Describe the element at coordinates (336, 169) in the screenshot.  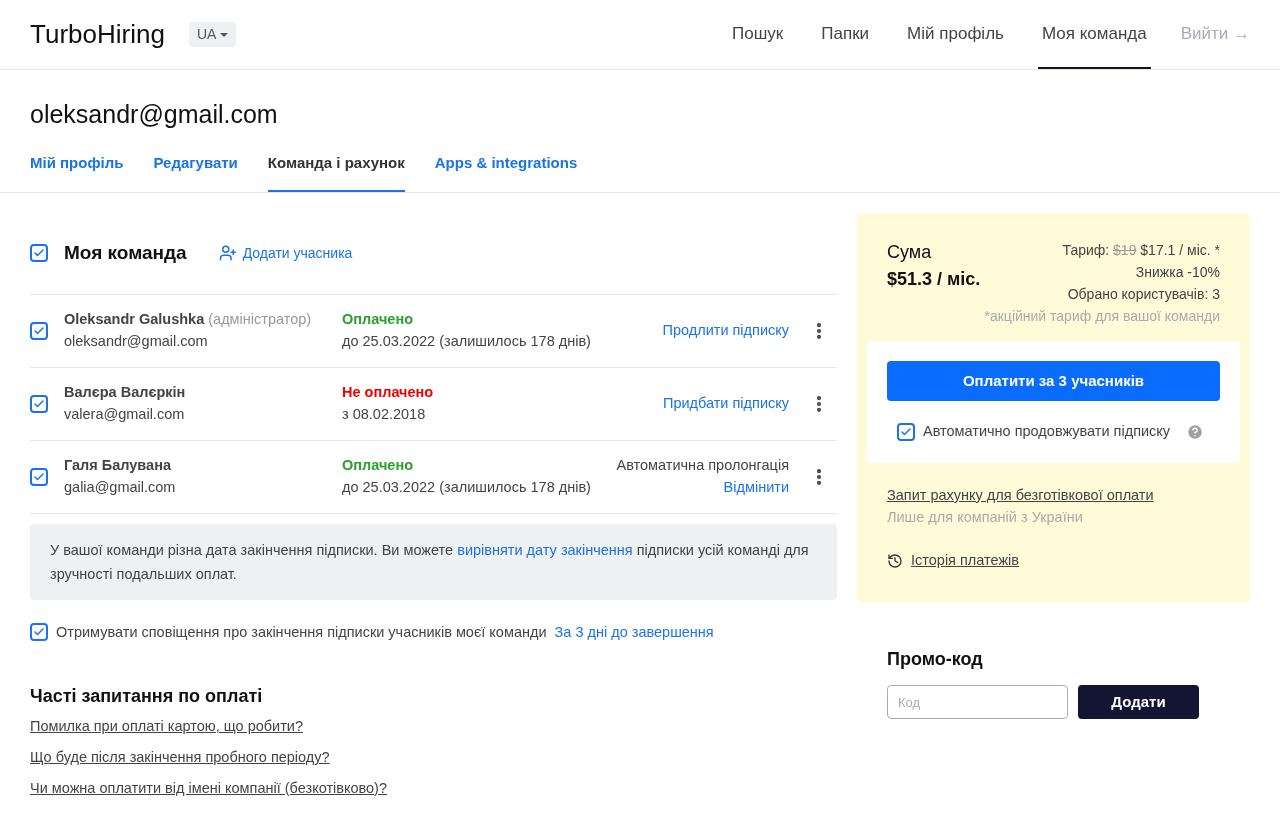
I see `profile-tab: Команда і рахунок` at that location.